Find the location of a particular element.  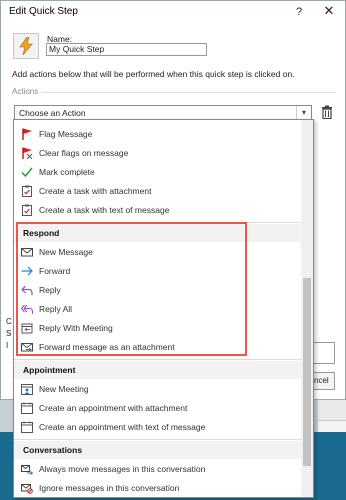

list-item-reply-all: Reply All is located at coordinates (158, 309).